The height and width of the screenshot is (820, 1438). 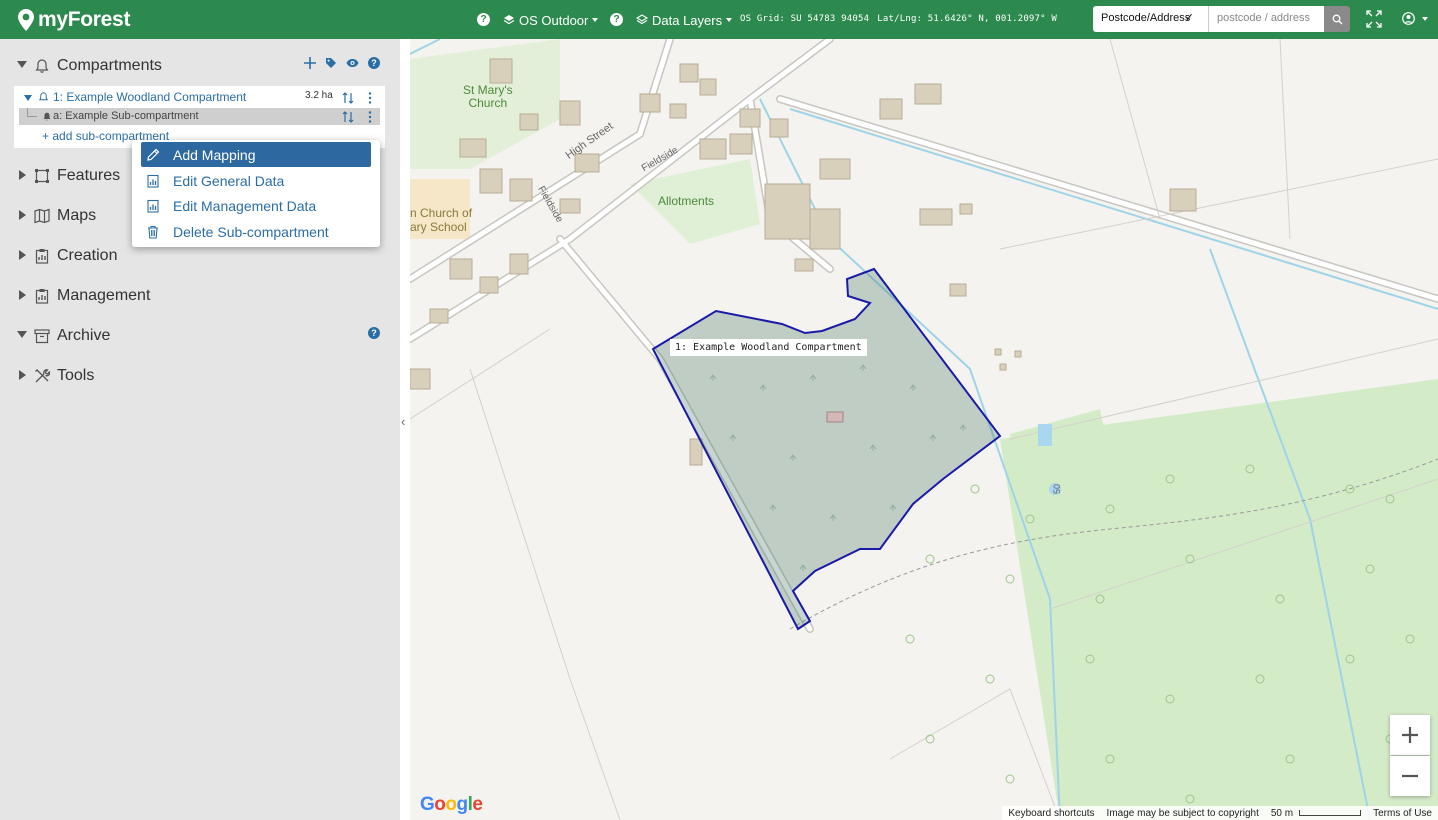 I want to click on scale-bar, so click(x=1330, y=813).